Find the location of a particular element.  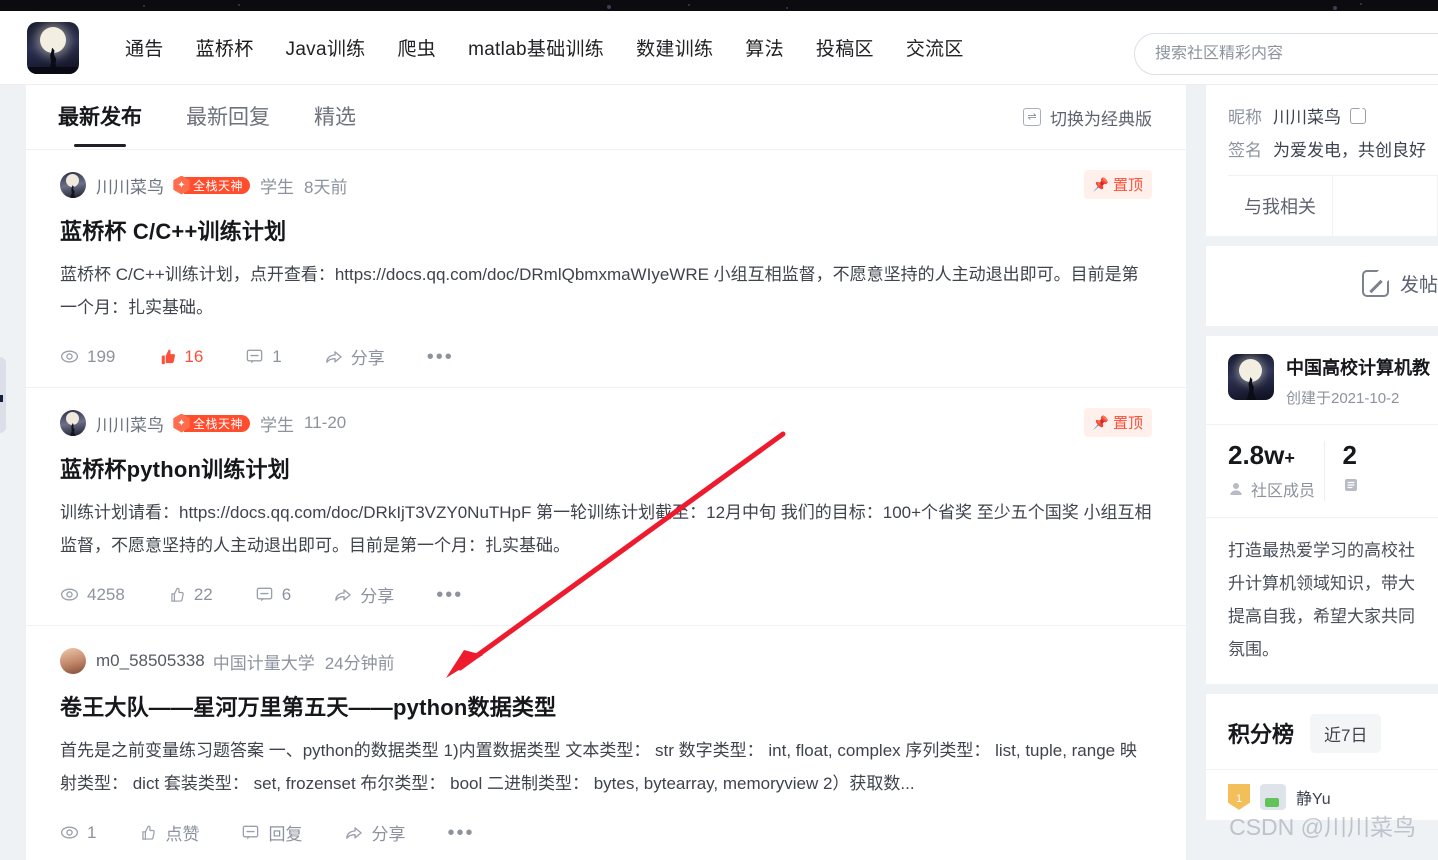

pinned-badge: 📌 置顶 is located at coordinates (1117, 422).